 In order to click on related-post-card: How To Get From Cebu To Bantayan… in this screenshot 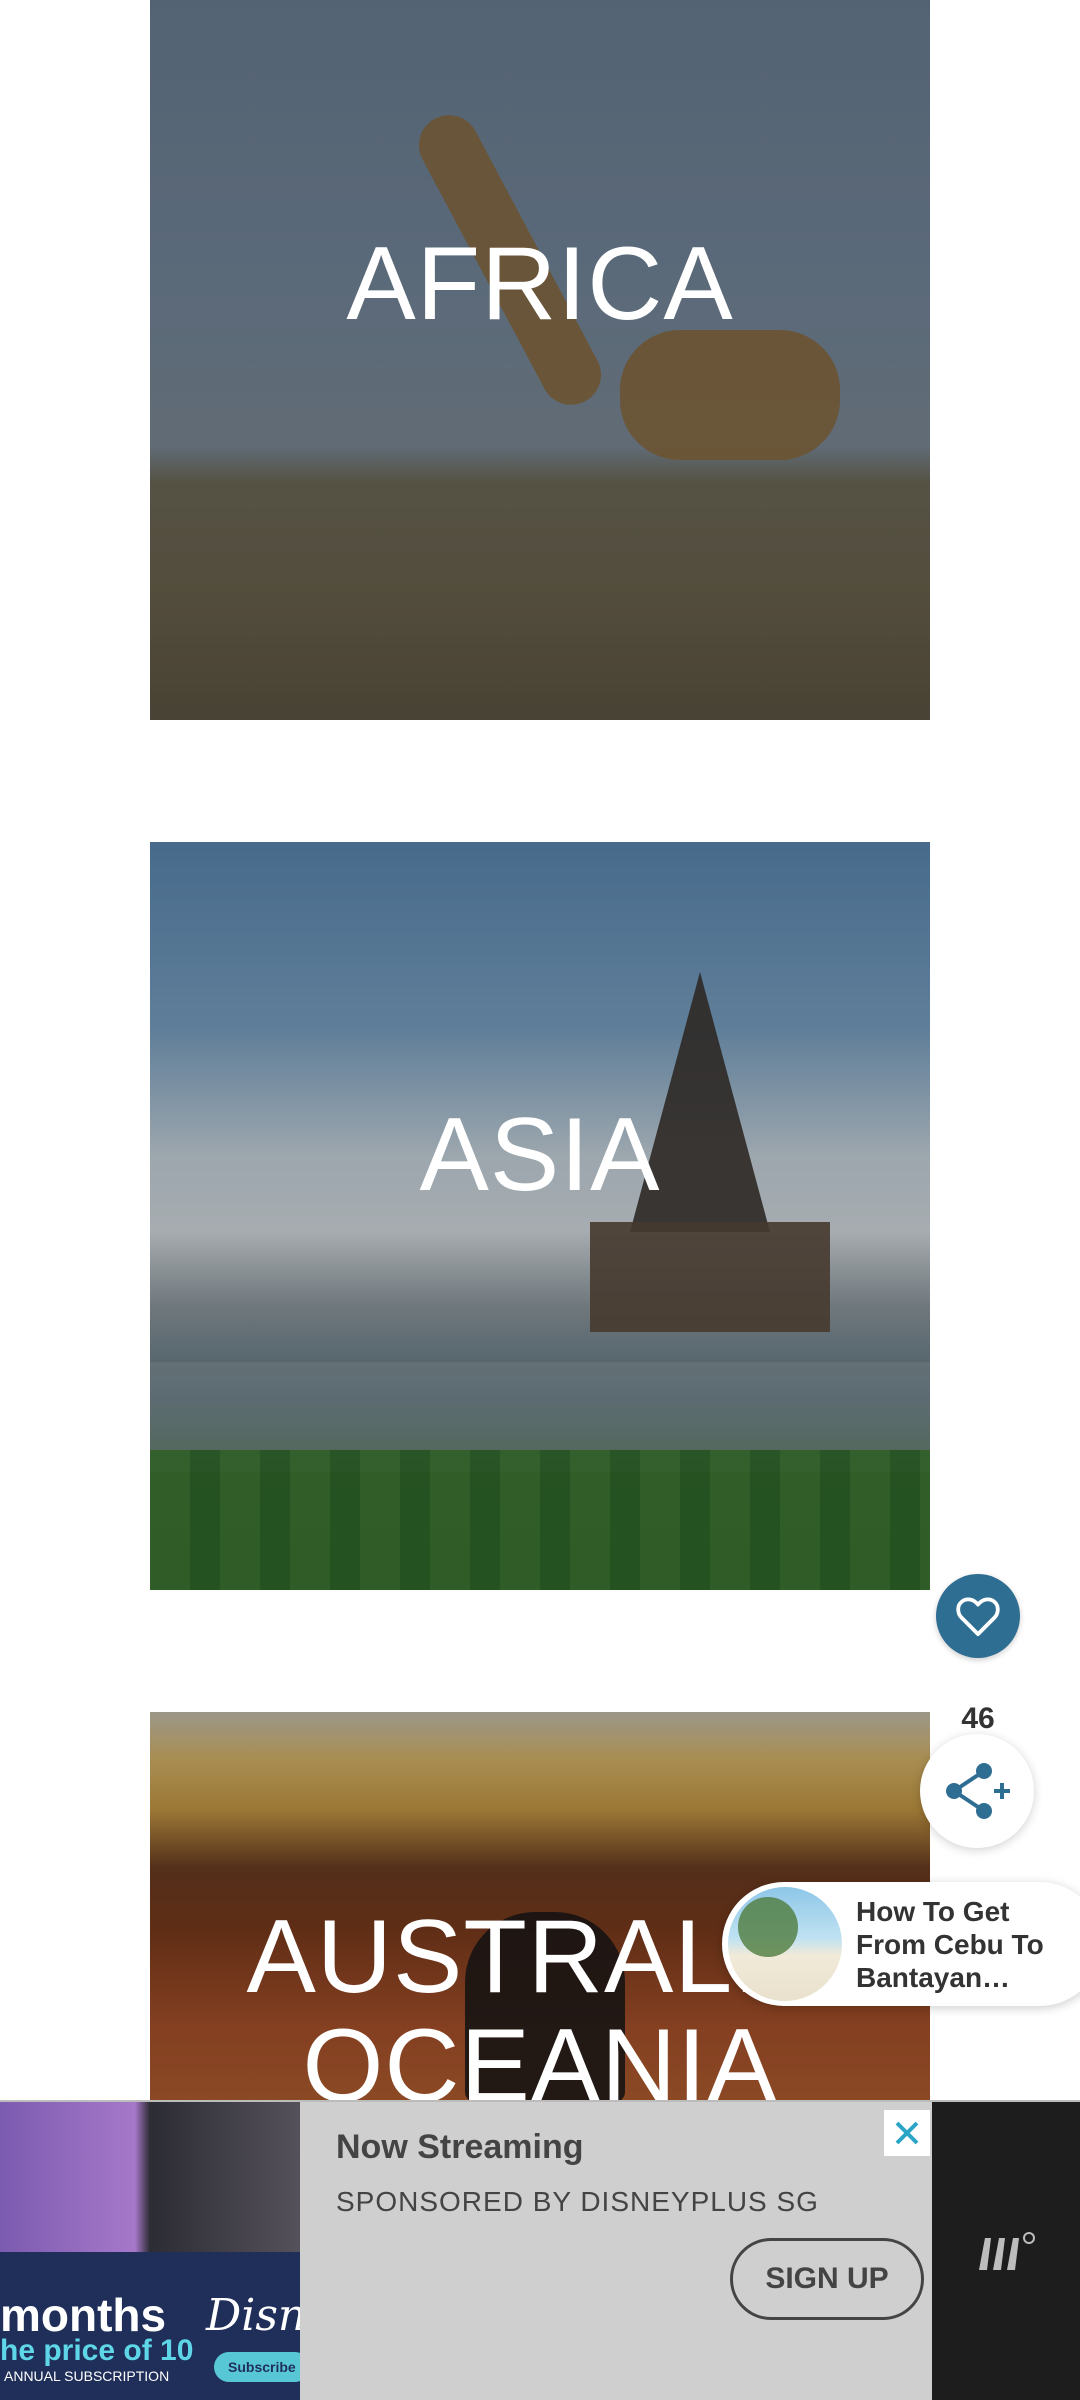, I will do `click(901, 1944)`.